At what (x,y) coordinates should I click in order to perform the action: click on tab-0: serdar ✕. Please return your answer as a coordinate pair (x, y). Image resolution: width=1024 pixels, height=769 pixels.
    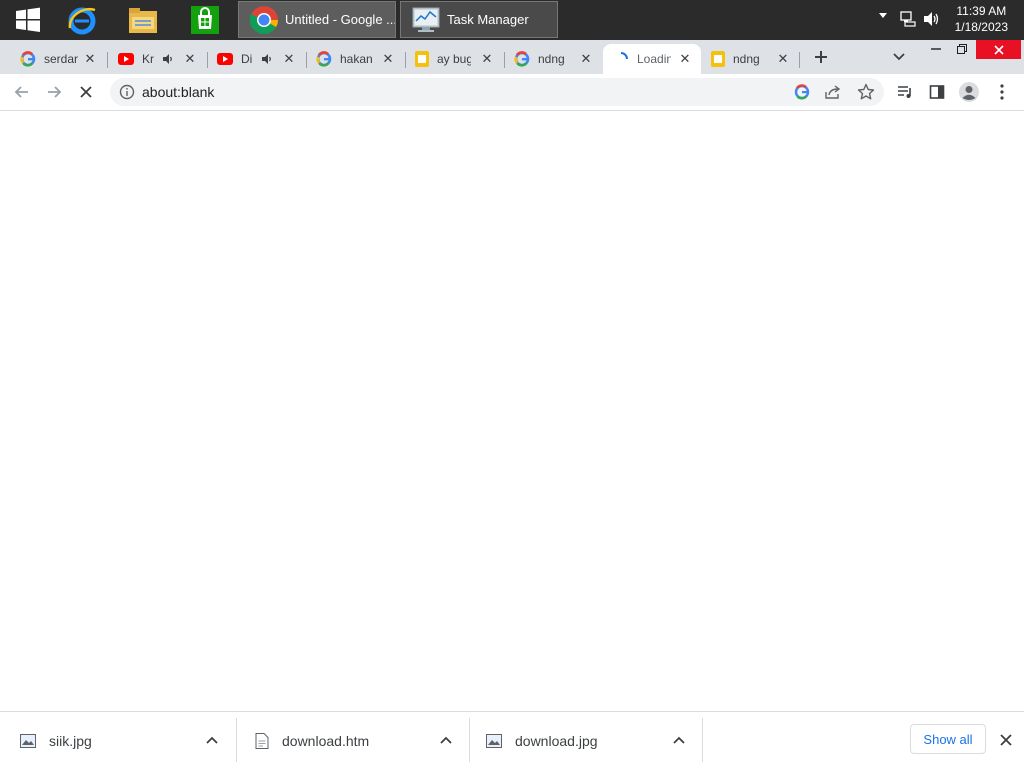
    Looking at the image, I should click on (59, 59).